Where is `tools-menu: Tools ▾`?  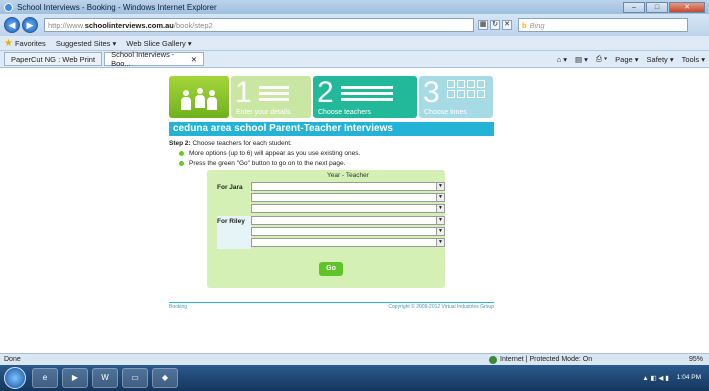 tools-menu: Tools ▾ is located at coordinates (693, 59).